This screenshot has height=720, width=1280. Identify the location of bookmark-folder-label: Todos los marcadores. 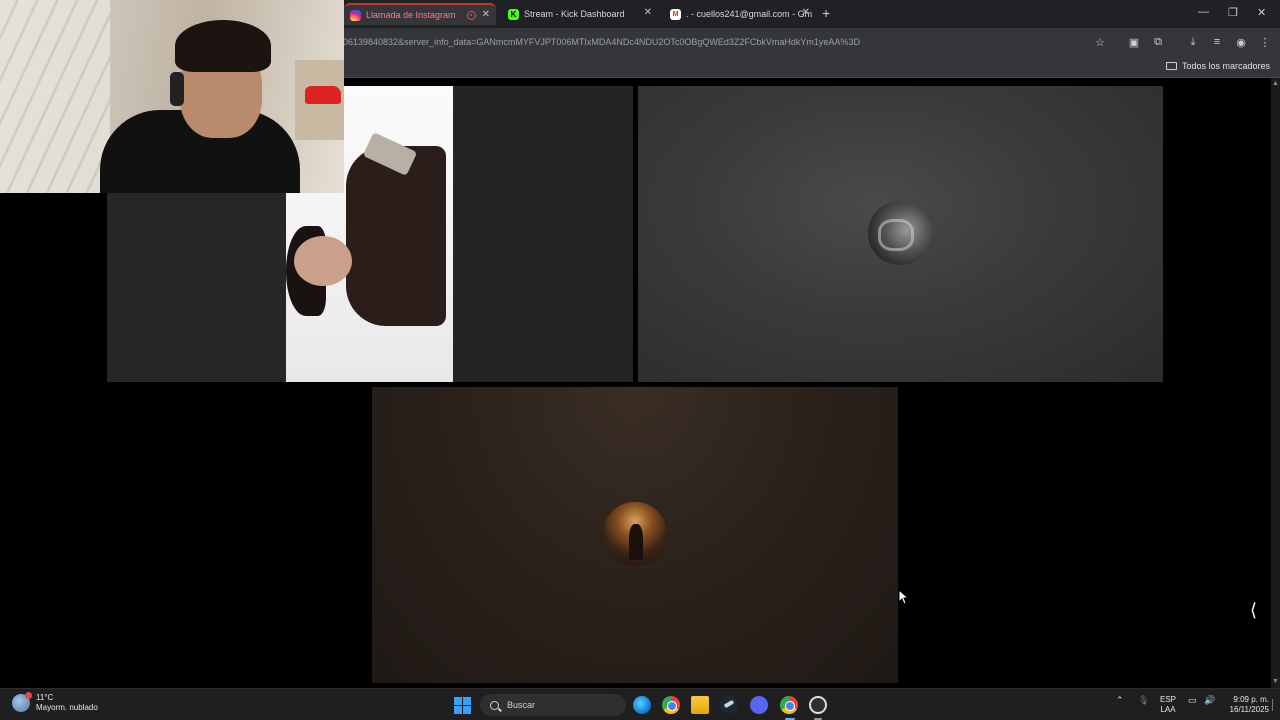
(1225, 66).